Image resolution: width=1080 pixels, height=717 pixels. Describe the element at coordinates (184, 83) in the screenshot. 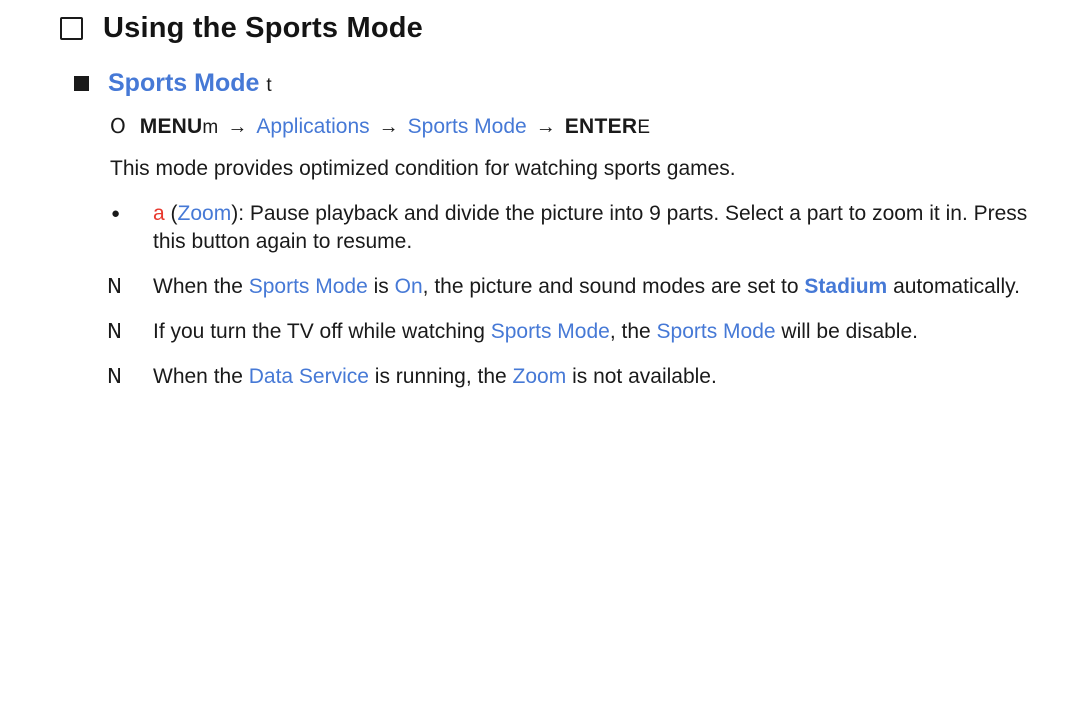

I see `section-heading: Sports Mode` at that location.